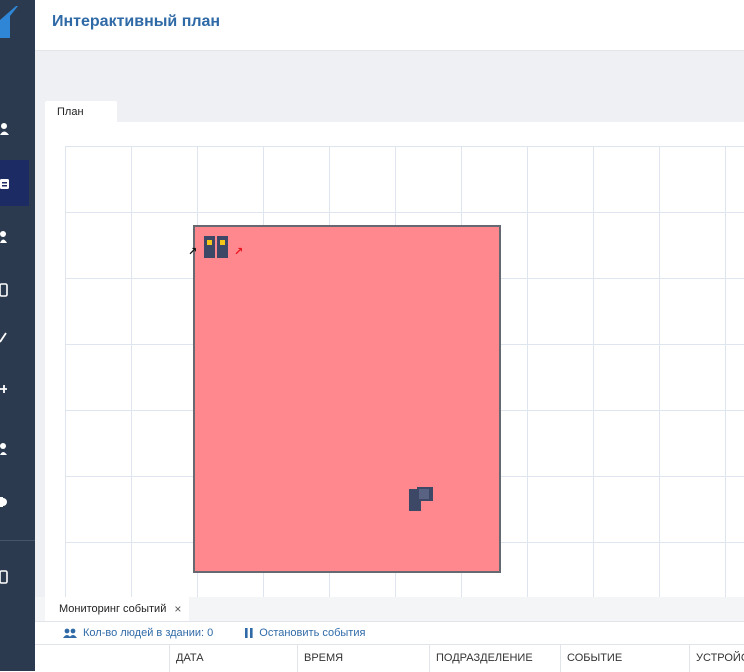 The width and height of the screenshot is (744, 672). I want to click on column-header: ДАТА, so click(233, 658).